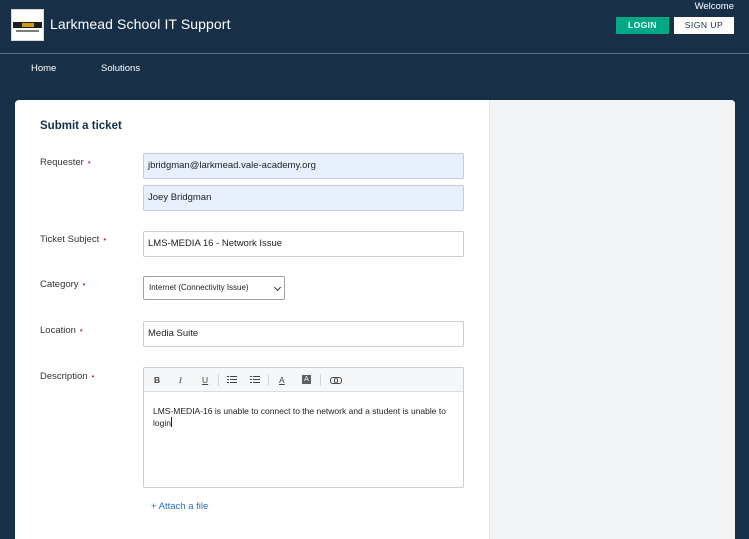 The height and width of the screenshot is (539, 749). I want to click on category-label: Category •, so click(62, 284).